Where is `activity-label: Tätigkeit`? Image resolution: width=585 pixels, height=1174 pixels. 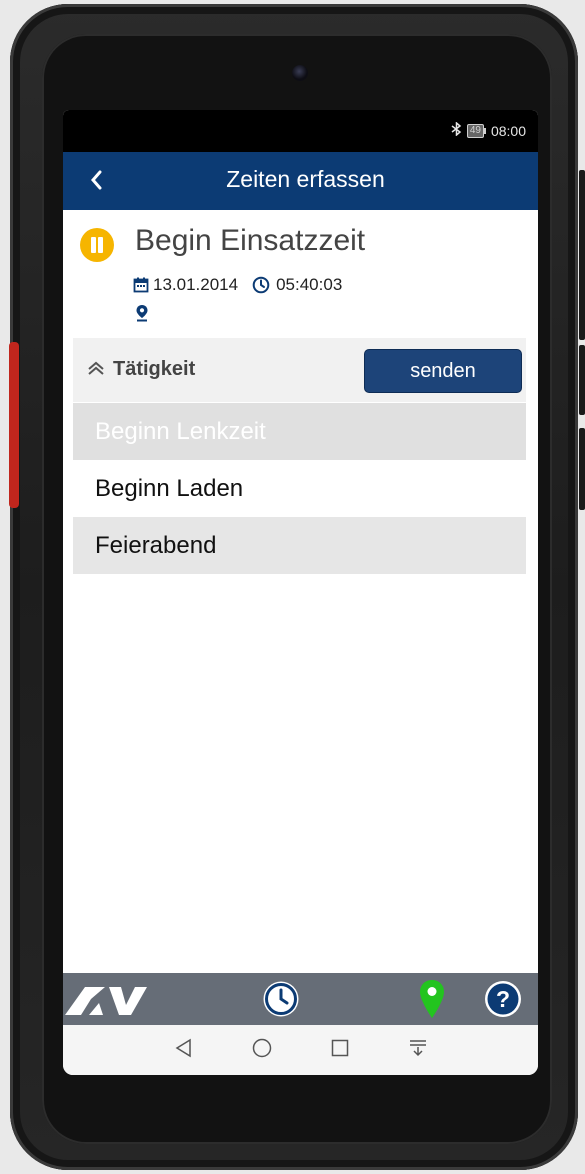
activity-label: Tätigkeit is located at coordinates (154, 369).